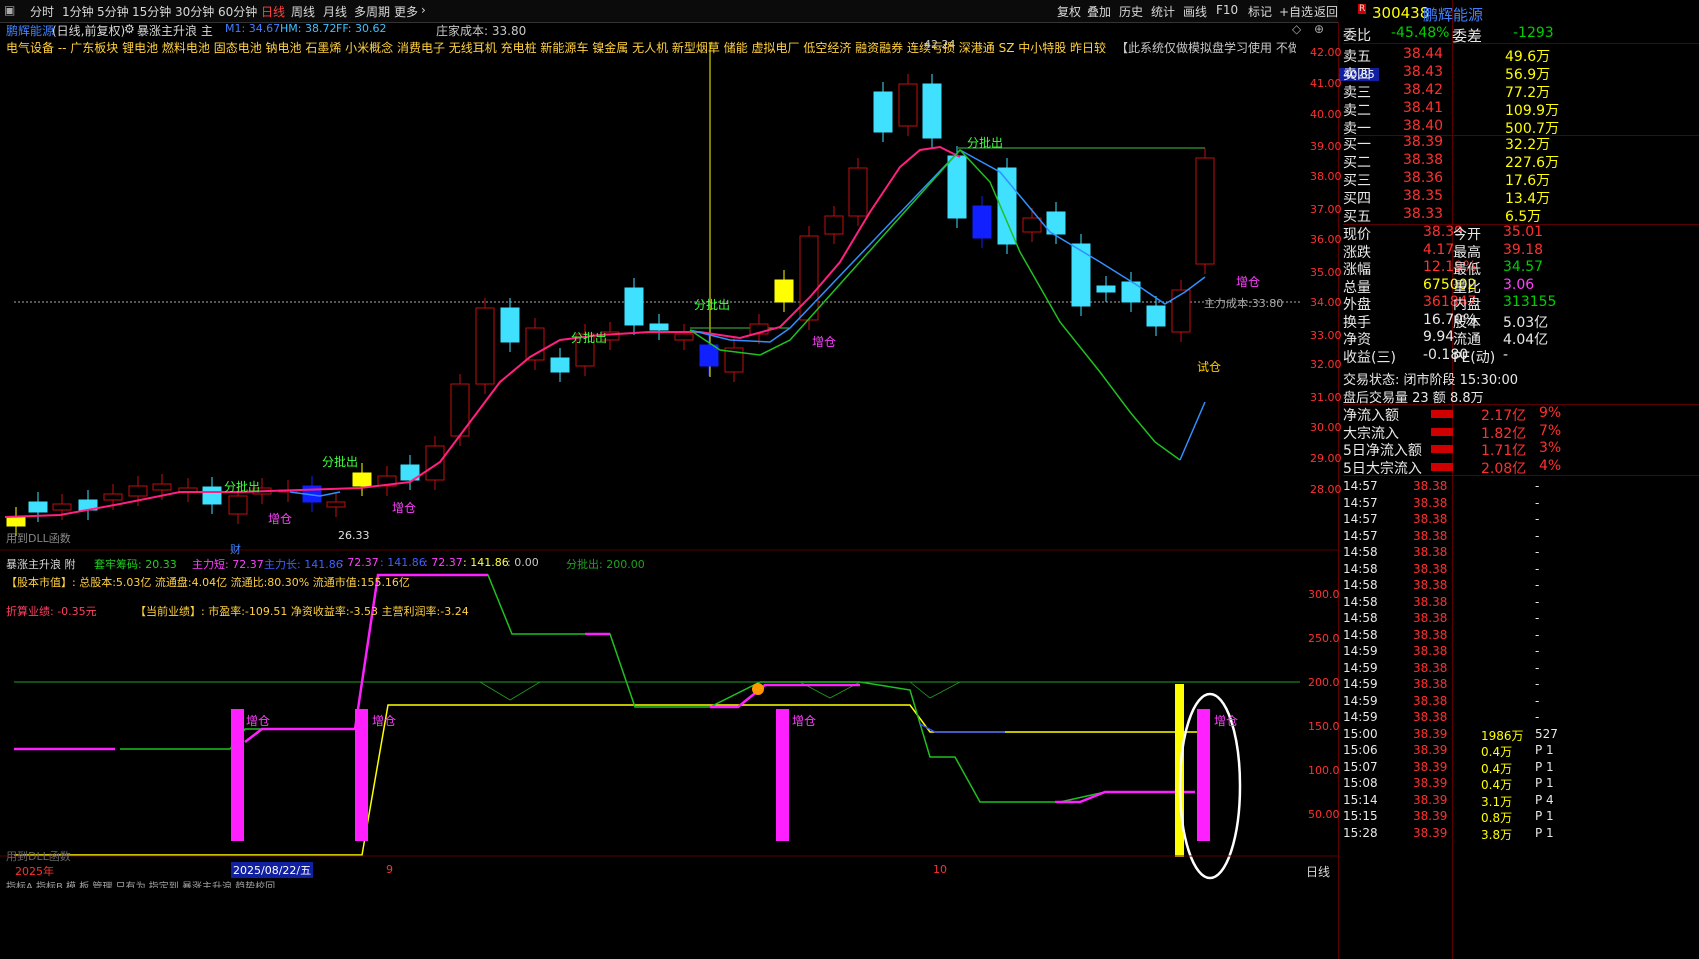 This screenshot has height=959, width=1699. Describe the element at coordinates (42, 11) in the screenshot. I see `tab-fenshi: 分时` at that location.